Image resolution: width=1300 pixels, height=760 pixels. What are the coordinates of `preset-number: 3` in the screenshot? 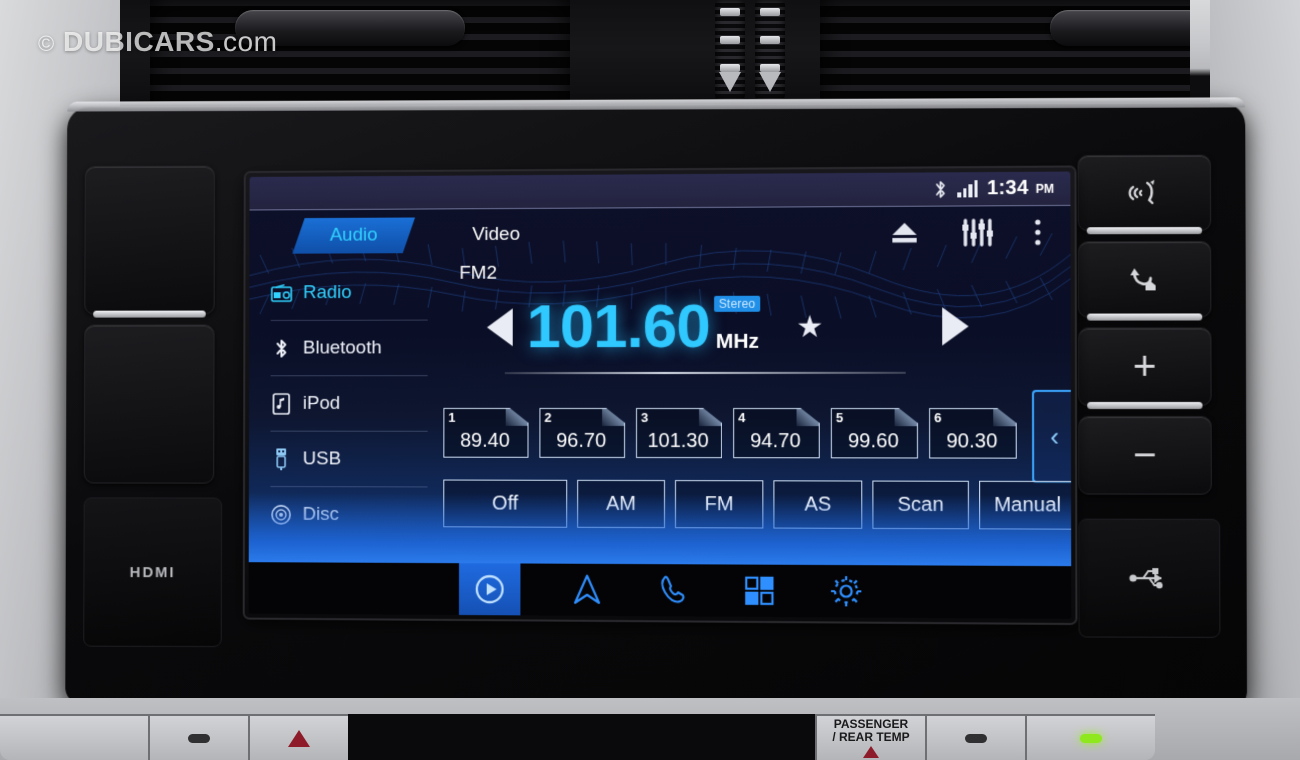 It's located at (645, 417).